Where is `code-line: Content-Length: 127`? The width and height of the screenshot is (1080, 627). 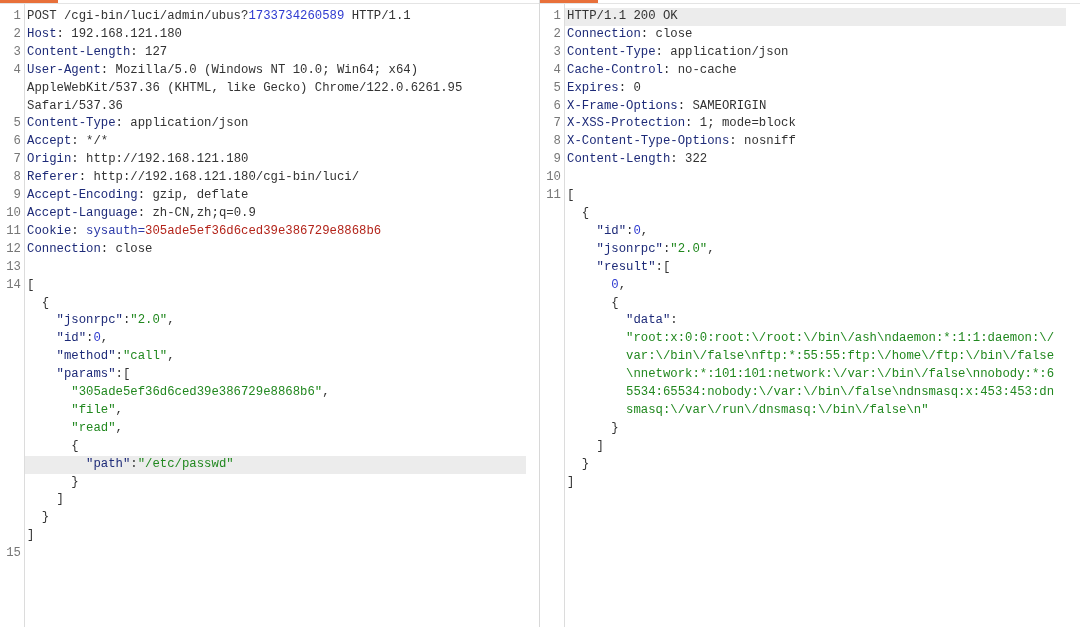
code-line: Content-Length: 127 is located at coordinates (97, 52).